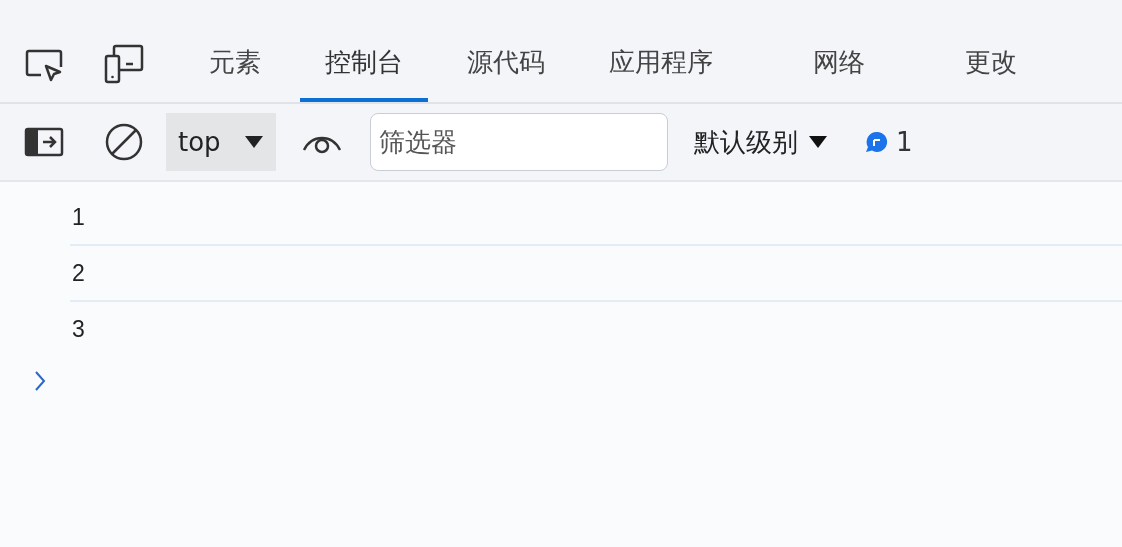 The height and width of the screenshot is (547, 1122). Describe the element at coordinates (78, 217) in the screenshot. I see `console-message: 1` at that location.